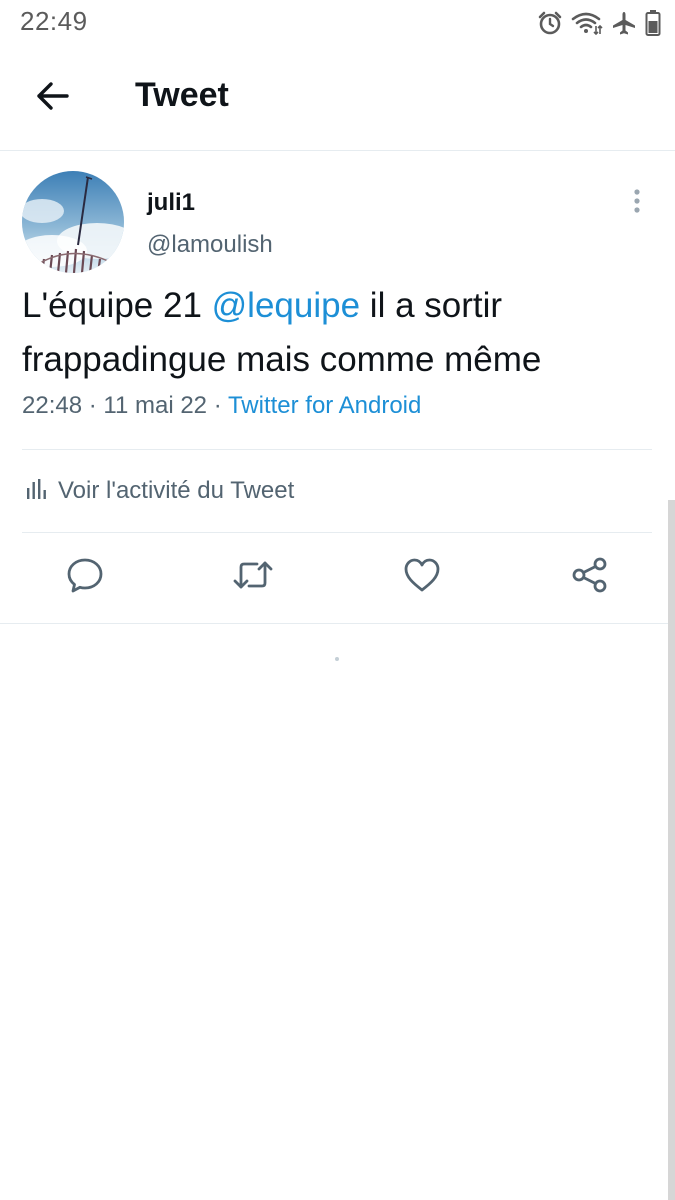  I want to click on user-handle: @lamoulish, so click(210, 245).